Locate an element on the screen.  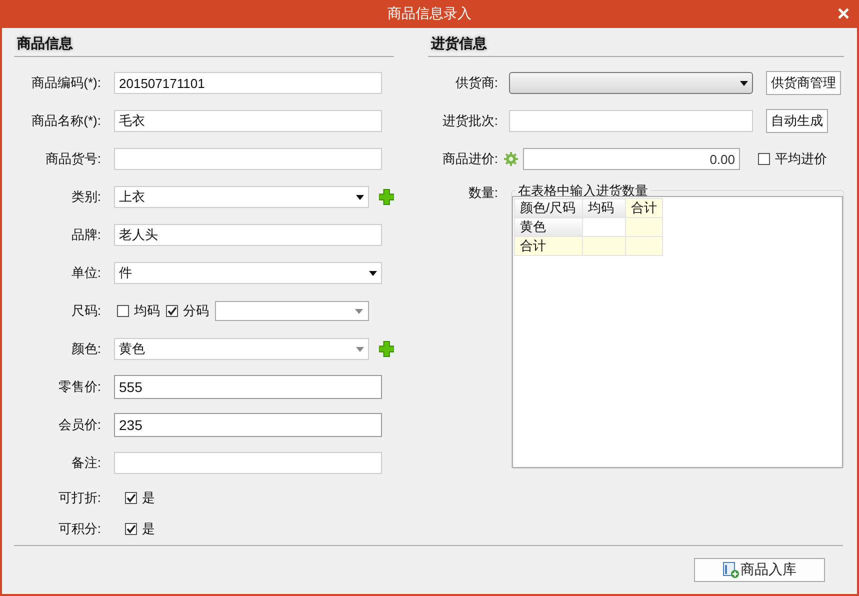
field-label: 零售价: is located at coordinates (79, 387).